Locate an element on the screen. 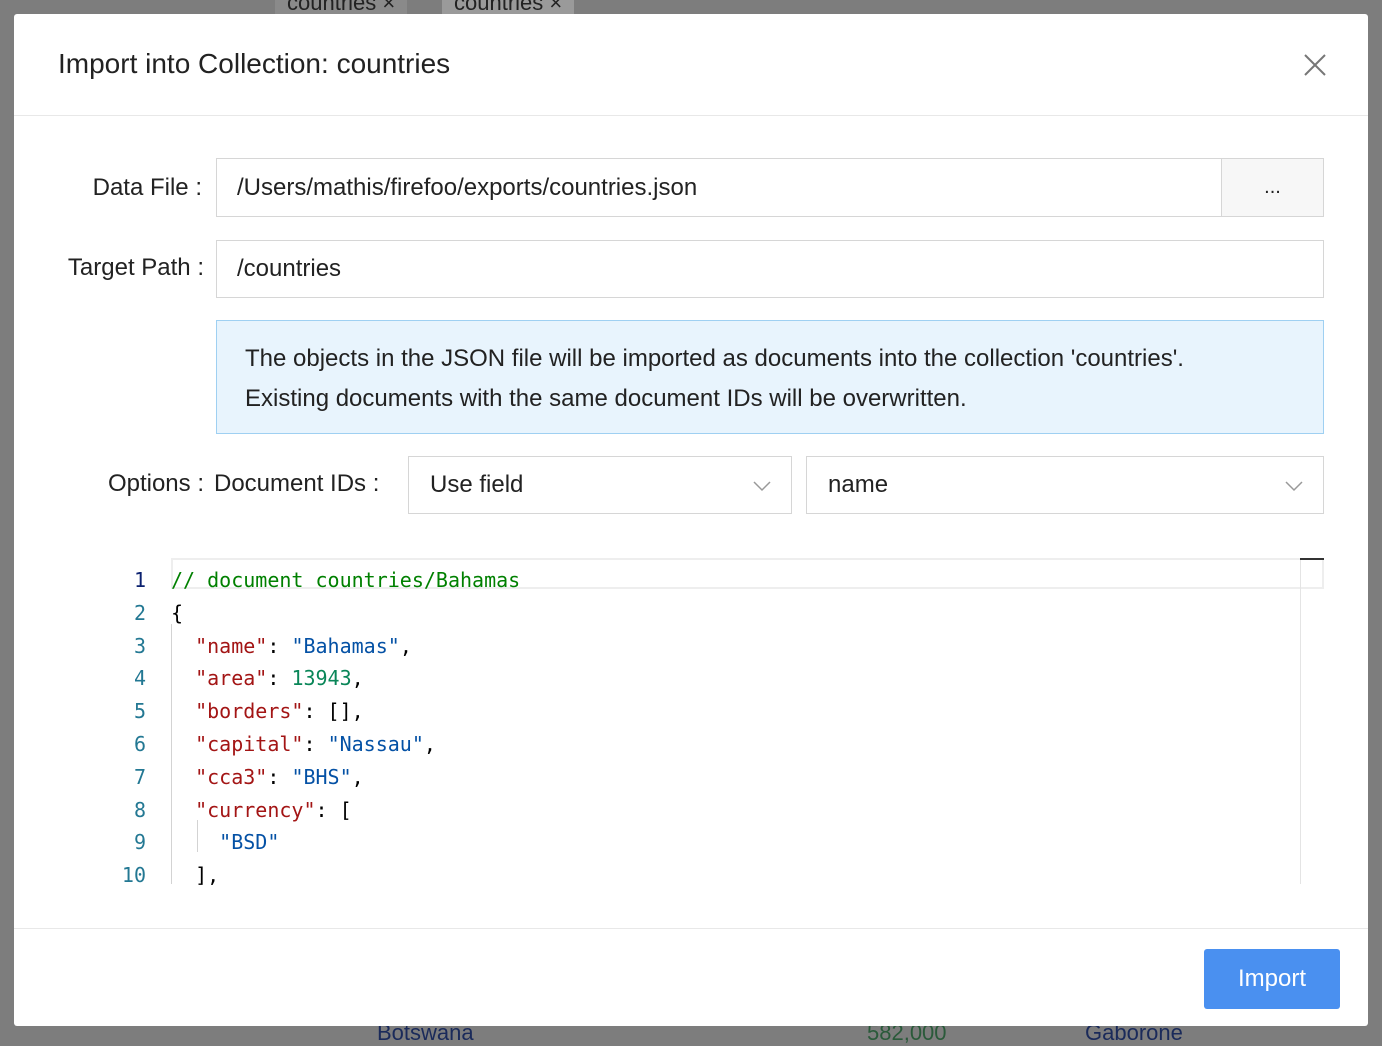 The image size is (1382, 1046). code-line: "borders": [], is located at coordinates (267, 711).